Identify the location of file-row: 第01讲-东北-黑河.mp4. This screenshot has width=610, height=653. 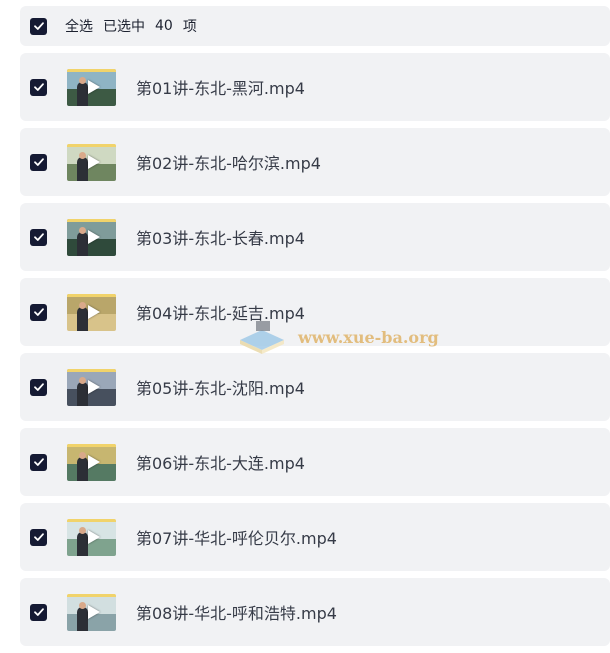
(315, 87).